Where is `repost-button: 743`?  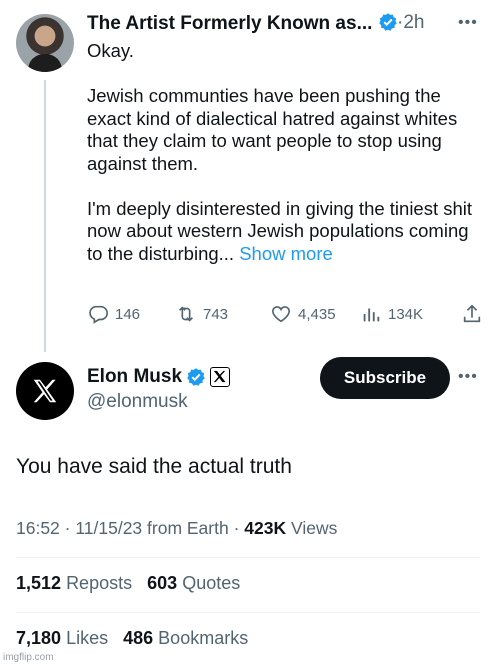
repost-button: 743 is located at coordinates (201, 314).